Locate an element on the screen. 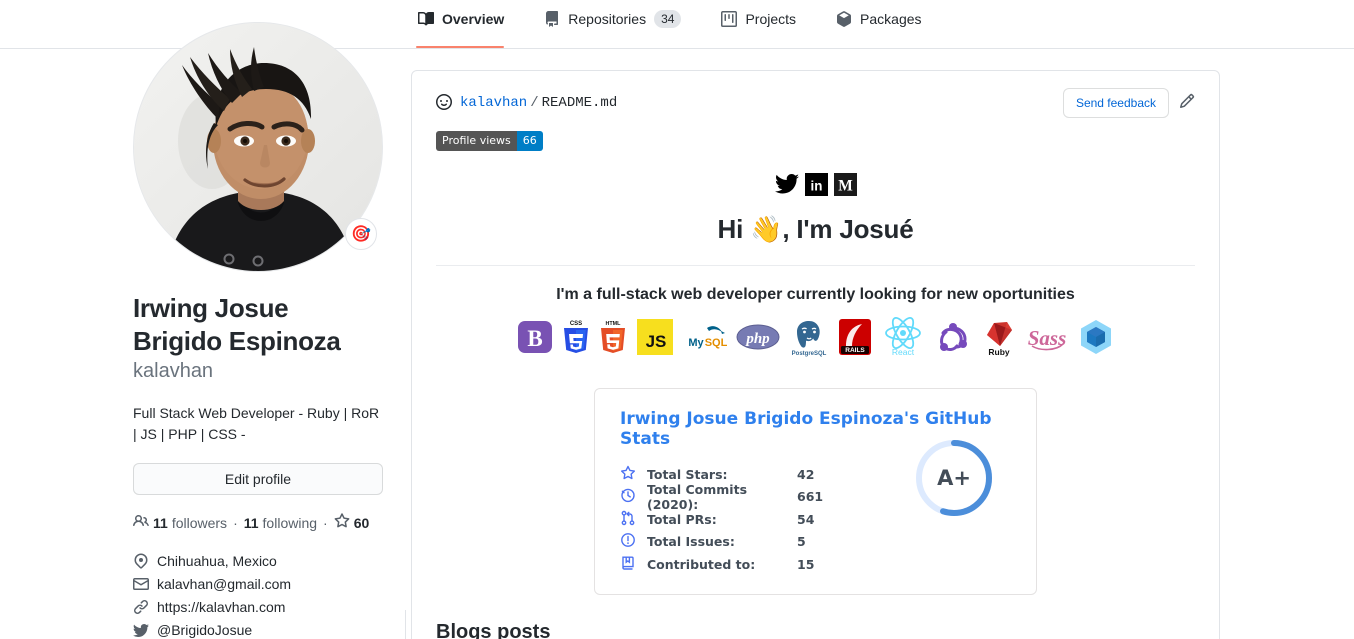  mysql-icon: My SQL is located at coordinates (705, 339).